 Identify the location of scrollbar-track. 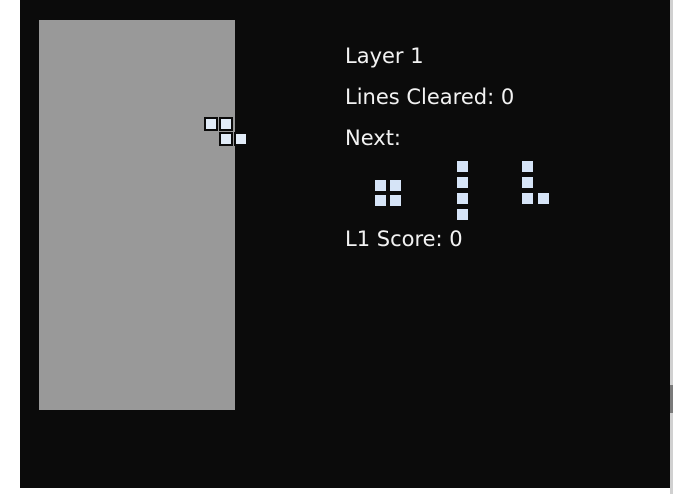
(671, 247).